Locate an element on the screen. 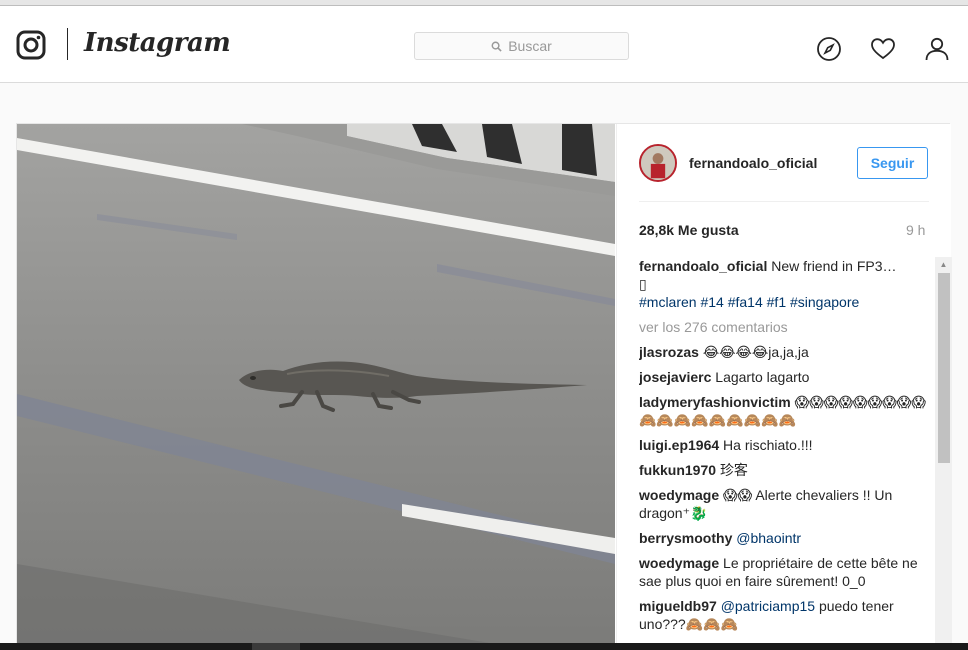 This screenshot has width=968, height=650. list-item: luigi.ep1964 Ha rischiato.!!! is located at coordinates (784, 445).